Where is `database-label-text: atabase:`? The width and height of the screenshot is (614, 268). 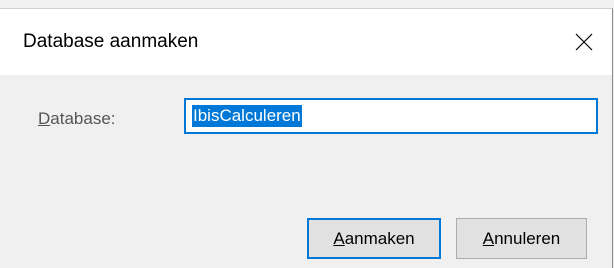
database-label-text: atabase: is located at coordinates (83, 118).